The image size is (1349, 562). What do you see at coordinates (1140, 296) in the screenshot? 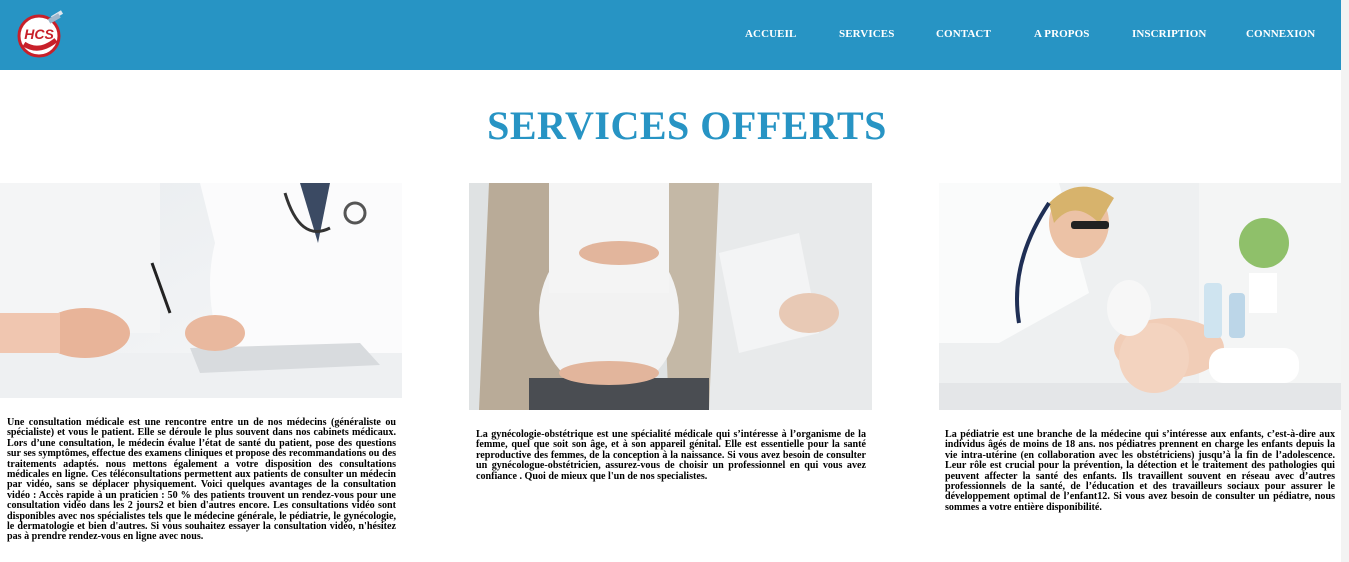
I see `pediatrics-photo` at bounding box center [1140, 296].